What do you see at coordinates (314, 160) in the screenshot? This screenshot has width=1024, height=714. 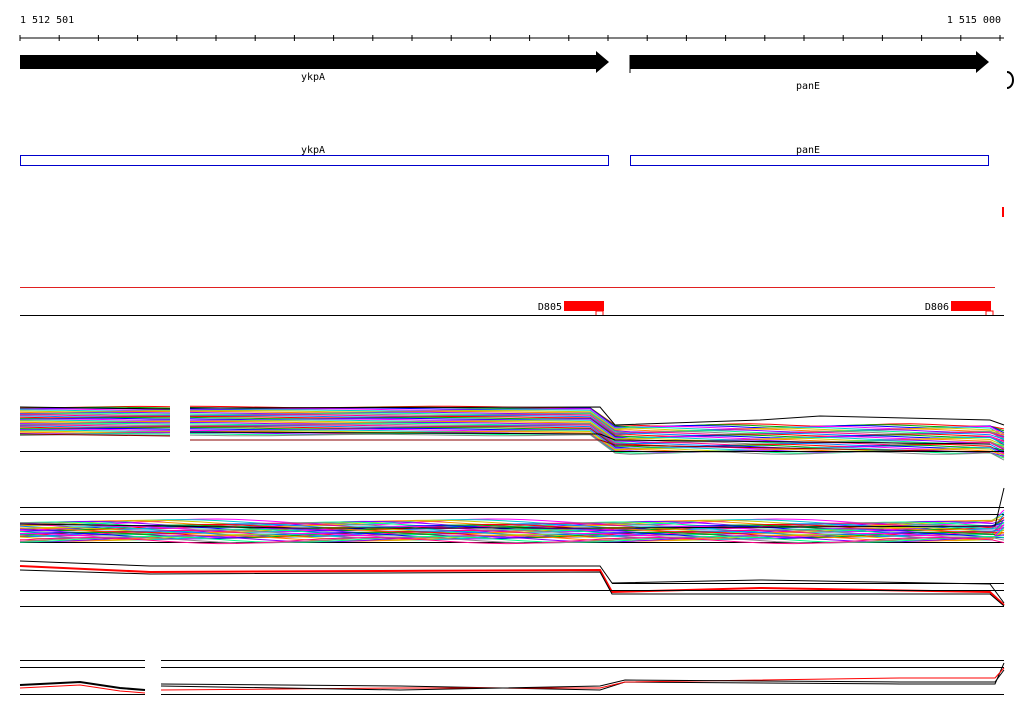 I see `annotation-box-ykpA` at bounding box center [314, 160].